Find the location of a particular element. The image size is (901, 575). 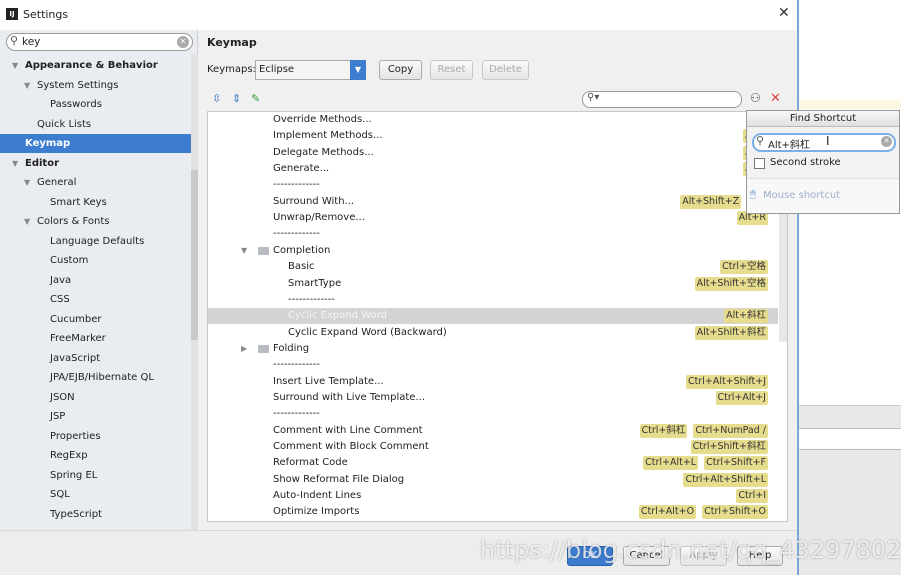

keymap-row: Optimize Imports Ctrl+Alt+O Ctrl+Shift+O is located at coordinates (493, 512).